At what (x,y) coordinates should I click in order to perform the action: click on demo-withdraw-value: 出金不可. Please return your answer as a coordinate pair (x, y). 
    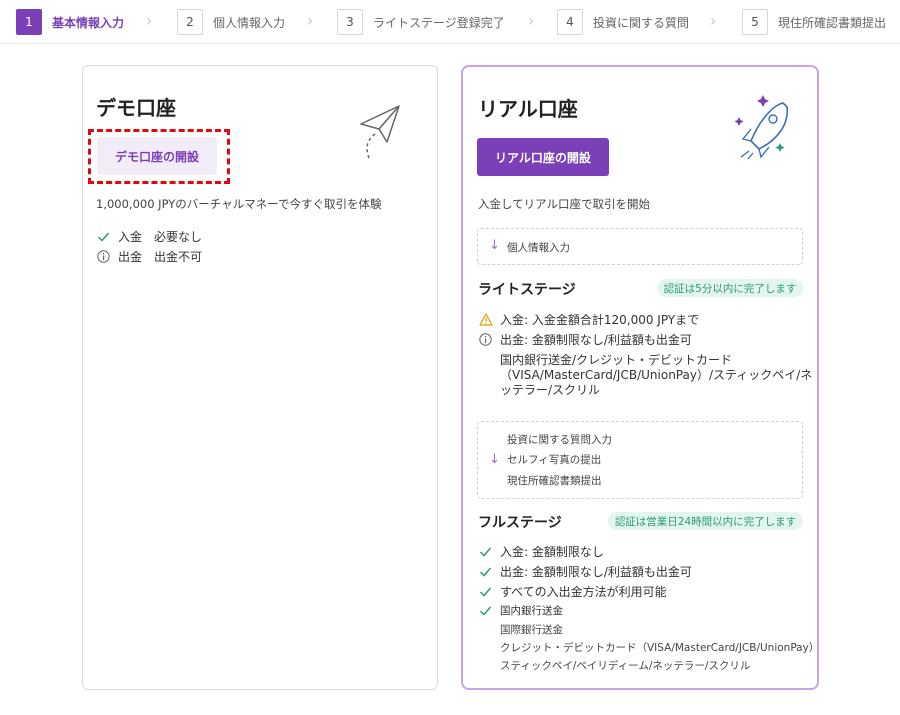
    Looking at the image, I should click on (178, 257).